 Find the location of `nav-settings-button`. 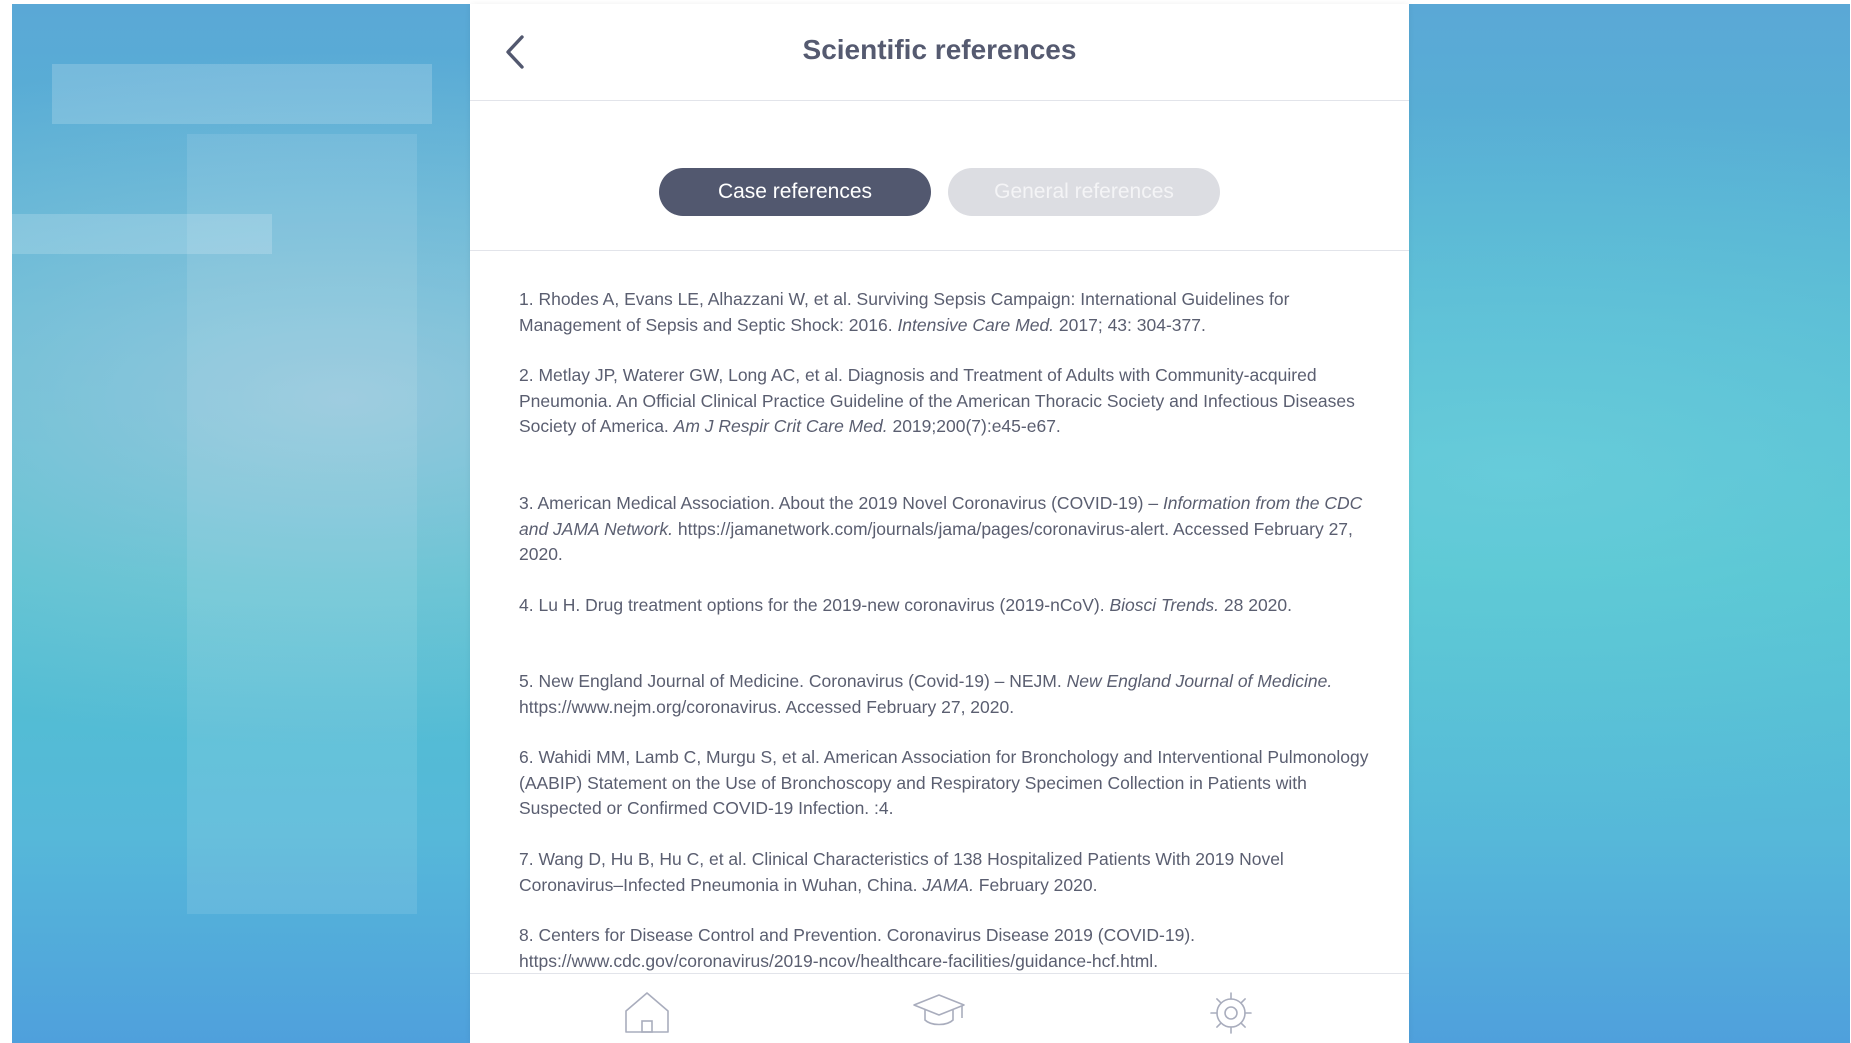

nav-settings-button is located at coordinates (1231, 1013).